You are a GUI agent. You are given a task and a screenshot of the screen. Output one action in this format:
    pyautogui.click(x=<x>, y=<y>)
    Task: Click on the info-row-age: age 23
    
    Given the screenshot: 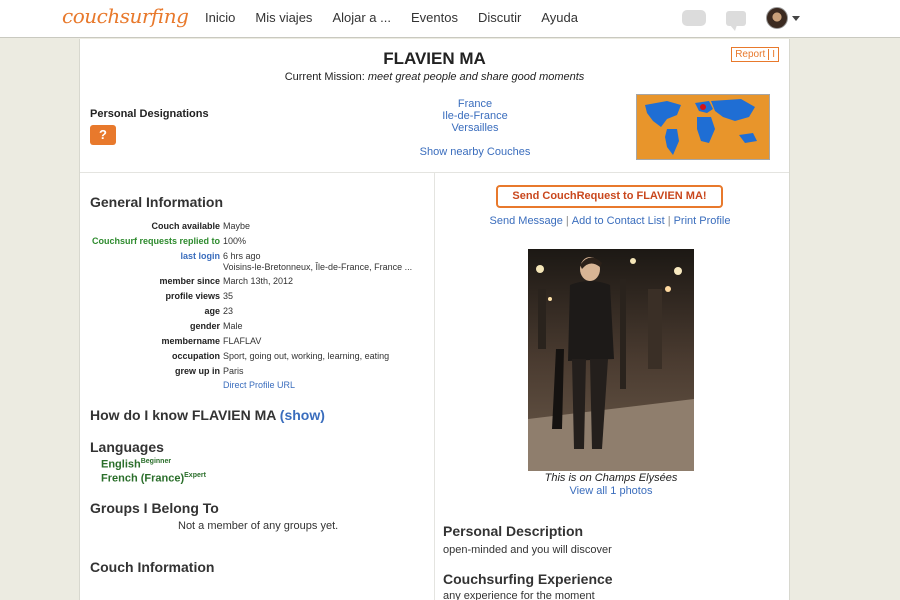 What is the action you would take?
    pyautogui.click(x=255, y=312)
    